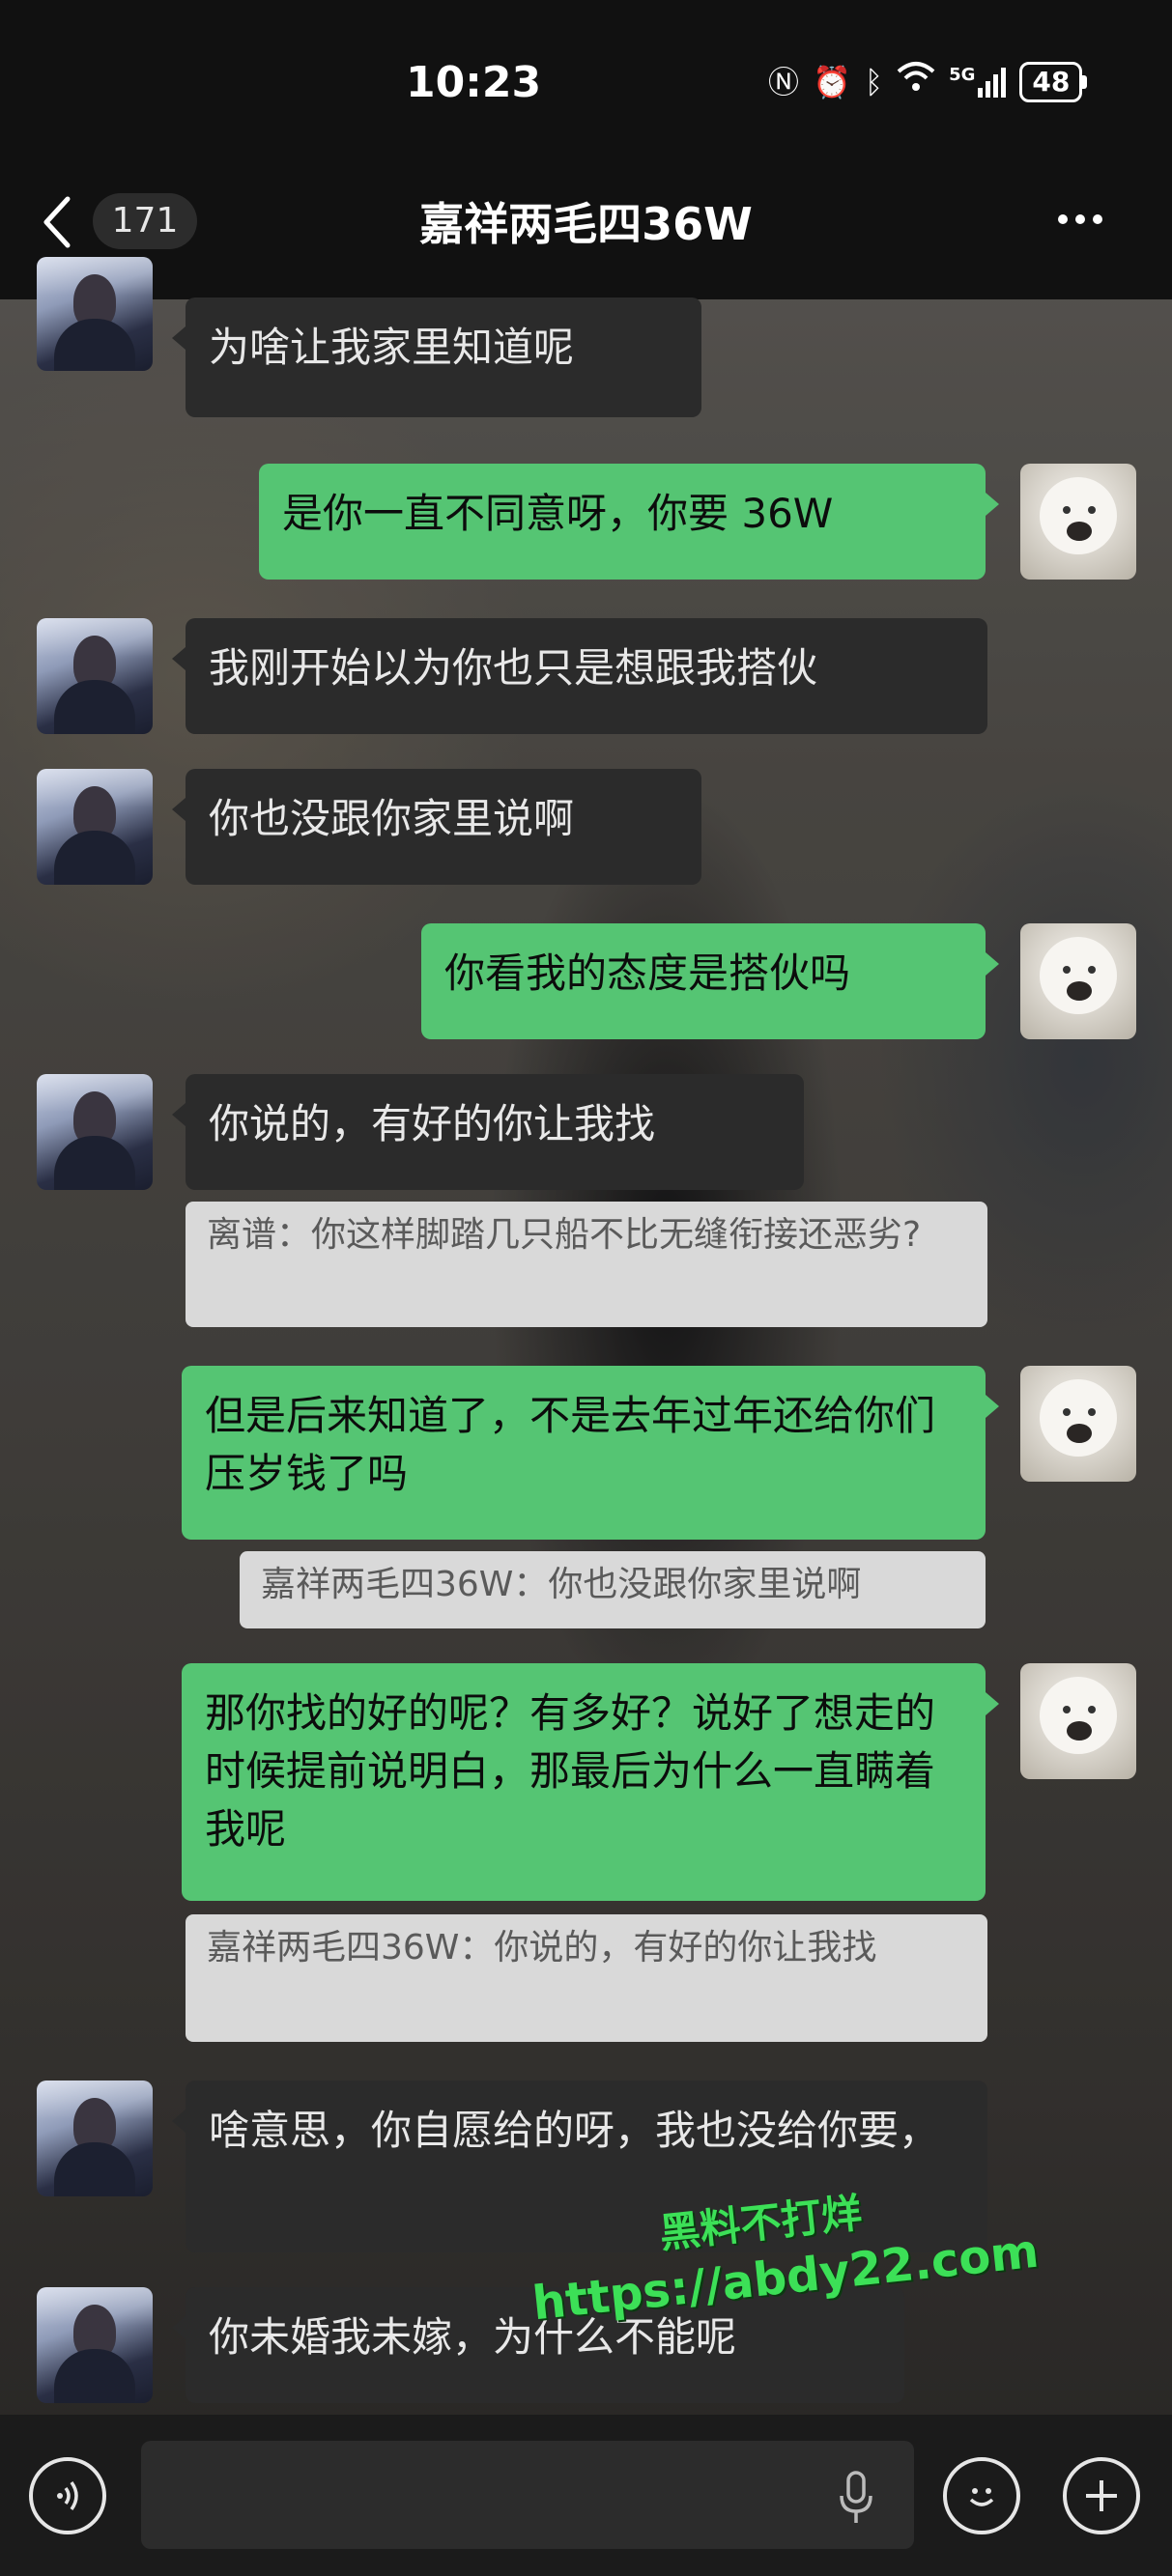  Describe the element at coordinates (586, 1978) in the screenshot. I see `quoted-message: 嘉祥两毛四36W：你说的，有好的你让我找` at that location.